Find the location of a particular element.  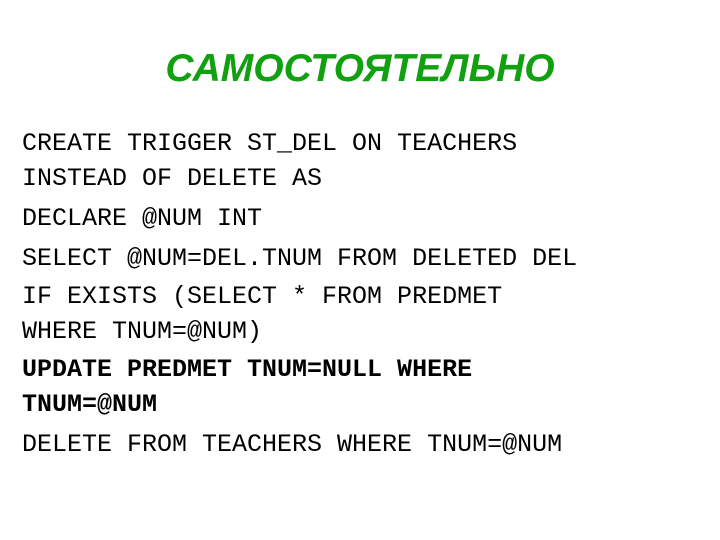

code-line-declare: DECLARE @NUM INT is located at coordinates (142, 218).